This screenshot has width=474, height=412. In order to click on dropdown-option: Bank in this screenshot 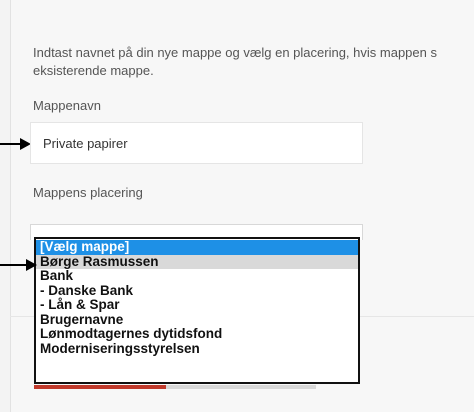, I will do `click(197, 276)`.